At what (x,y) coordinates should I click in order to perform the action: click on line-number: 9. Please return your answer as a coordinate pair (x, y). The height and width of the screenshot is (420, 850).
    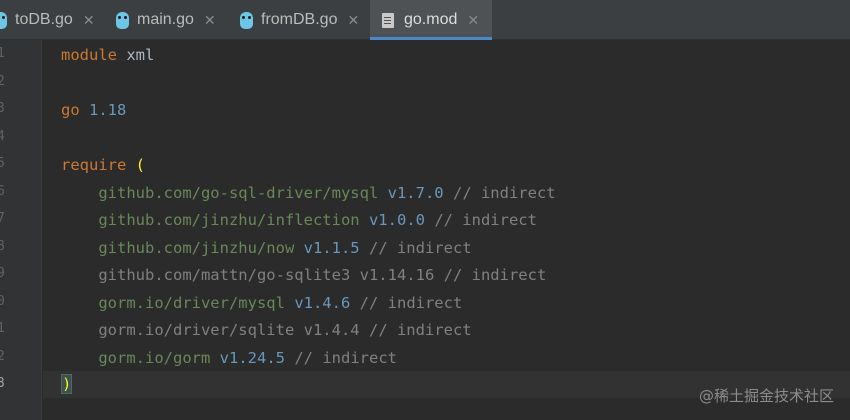
    Looking at the image, I should click on (2, 273).